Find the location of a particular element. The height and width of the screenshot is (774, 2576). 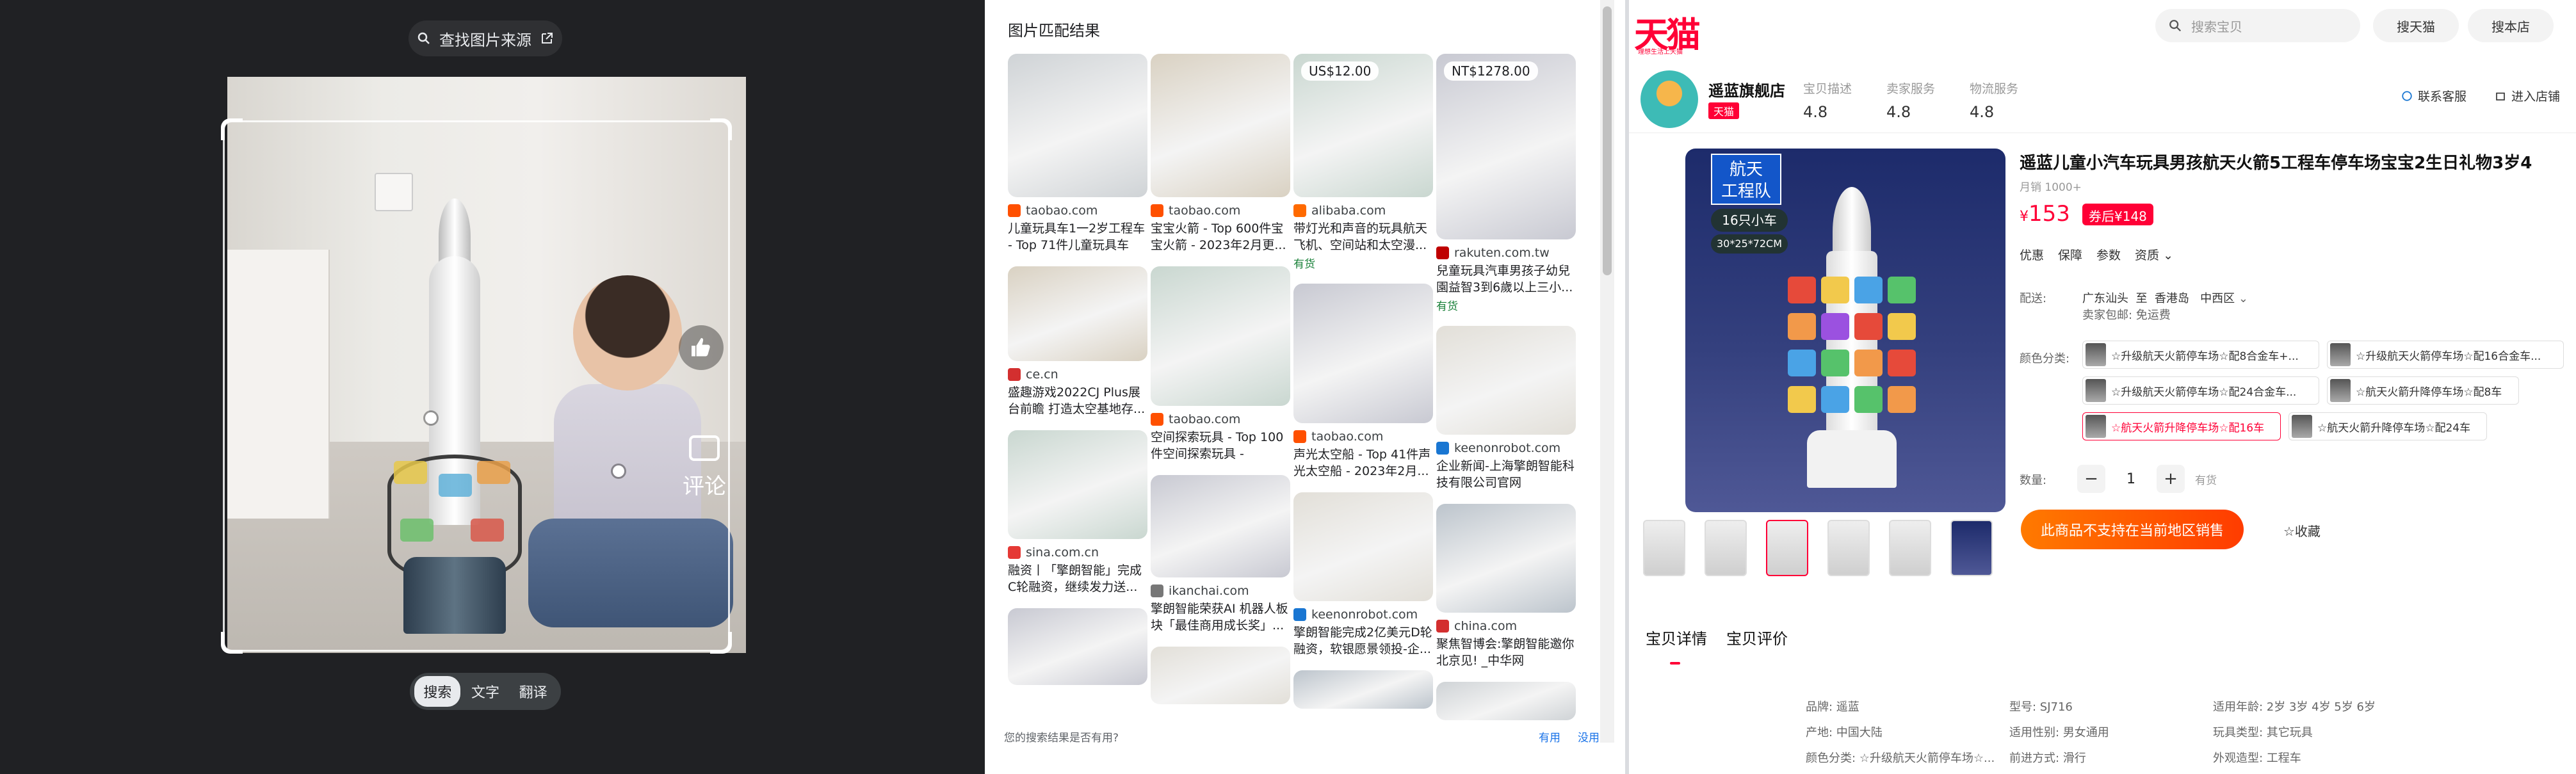

thumbnail-selected is located at coordinates (1787, 548).